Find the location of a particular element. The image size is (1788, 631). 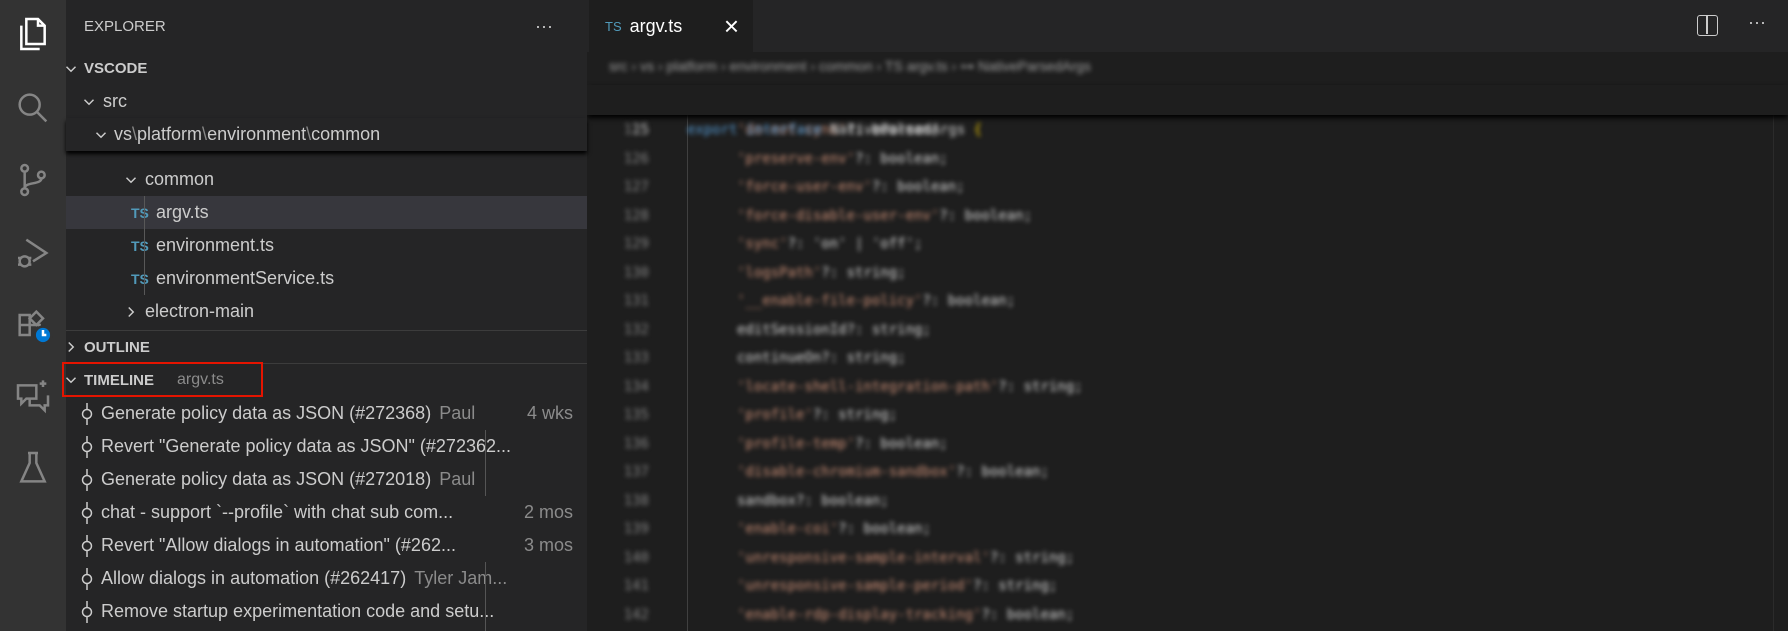

code-line: 'unresponsive-sample-period'?: string; is located at coordinates (897, 586).